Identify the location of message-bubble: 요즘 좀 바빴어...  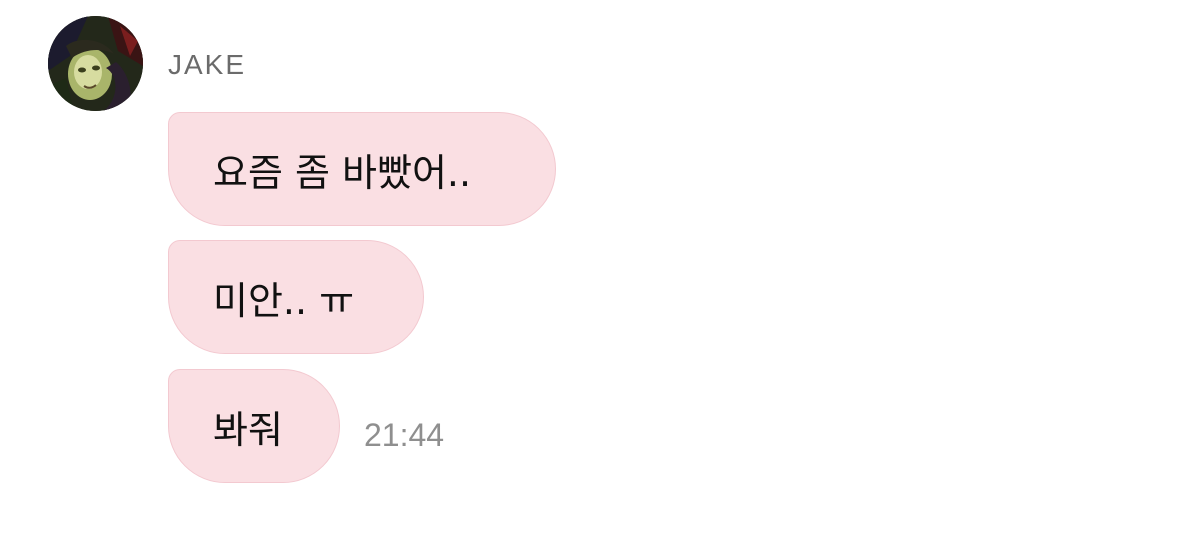
(362, 169).